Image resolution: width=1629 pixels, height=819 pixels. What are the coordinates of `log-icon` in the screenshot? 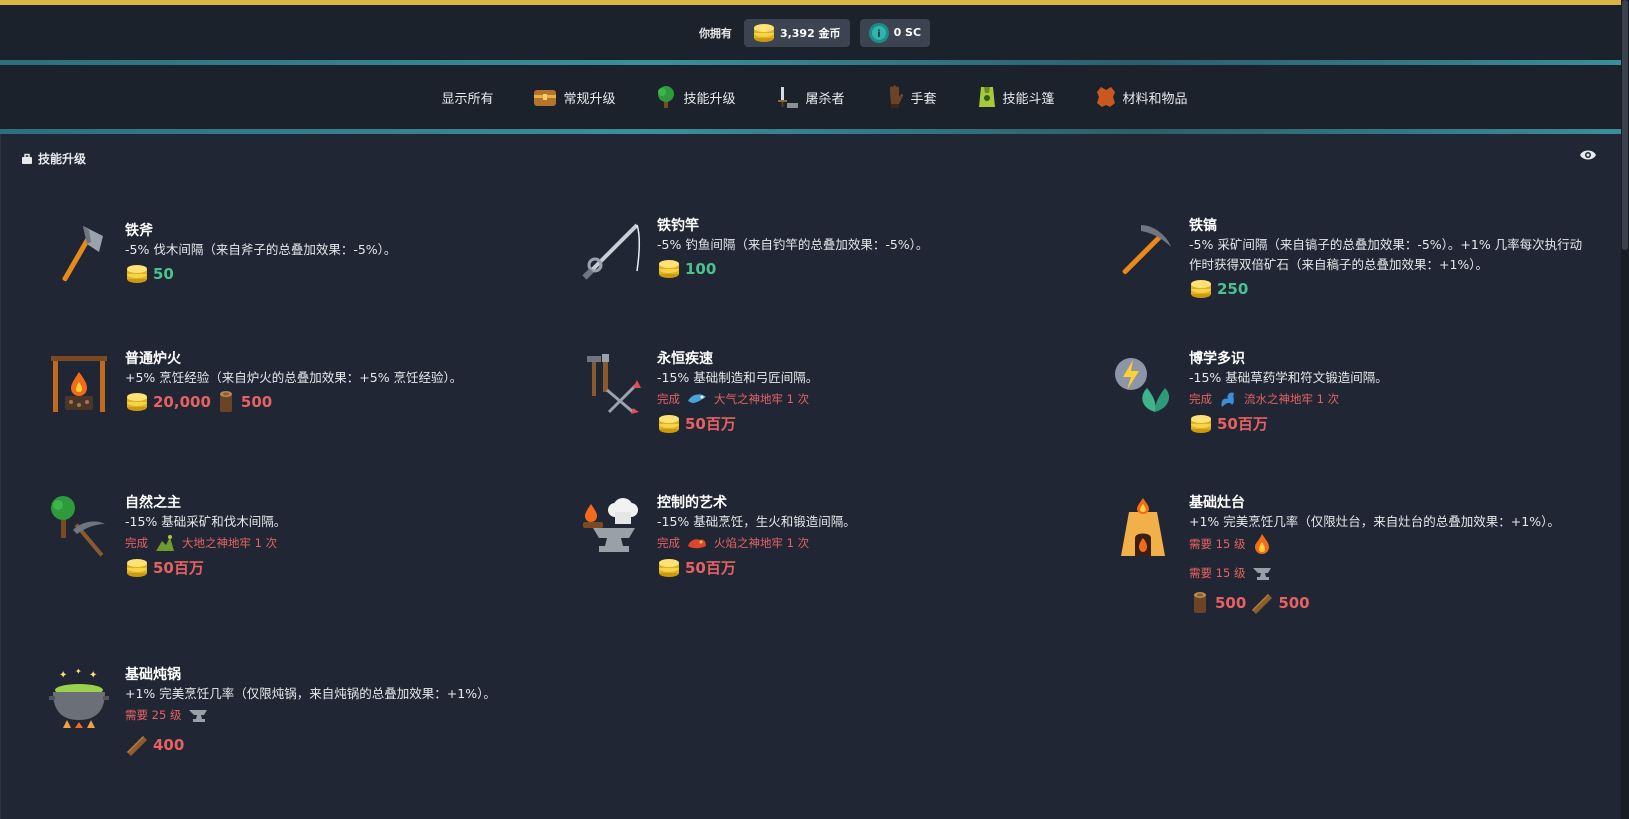 It's located at (225, 401).